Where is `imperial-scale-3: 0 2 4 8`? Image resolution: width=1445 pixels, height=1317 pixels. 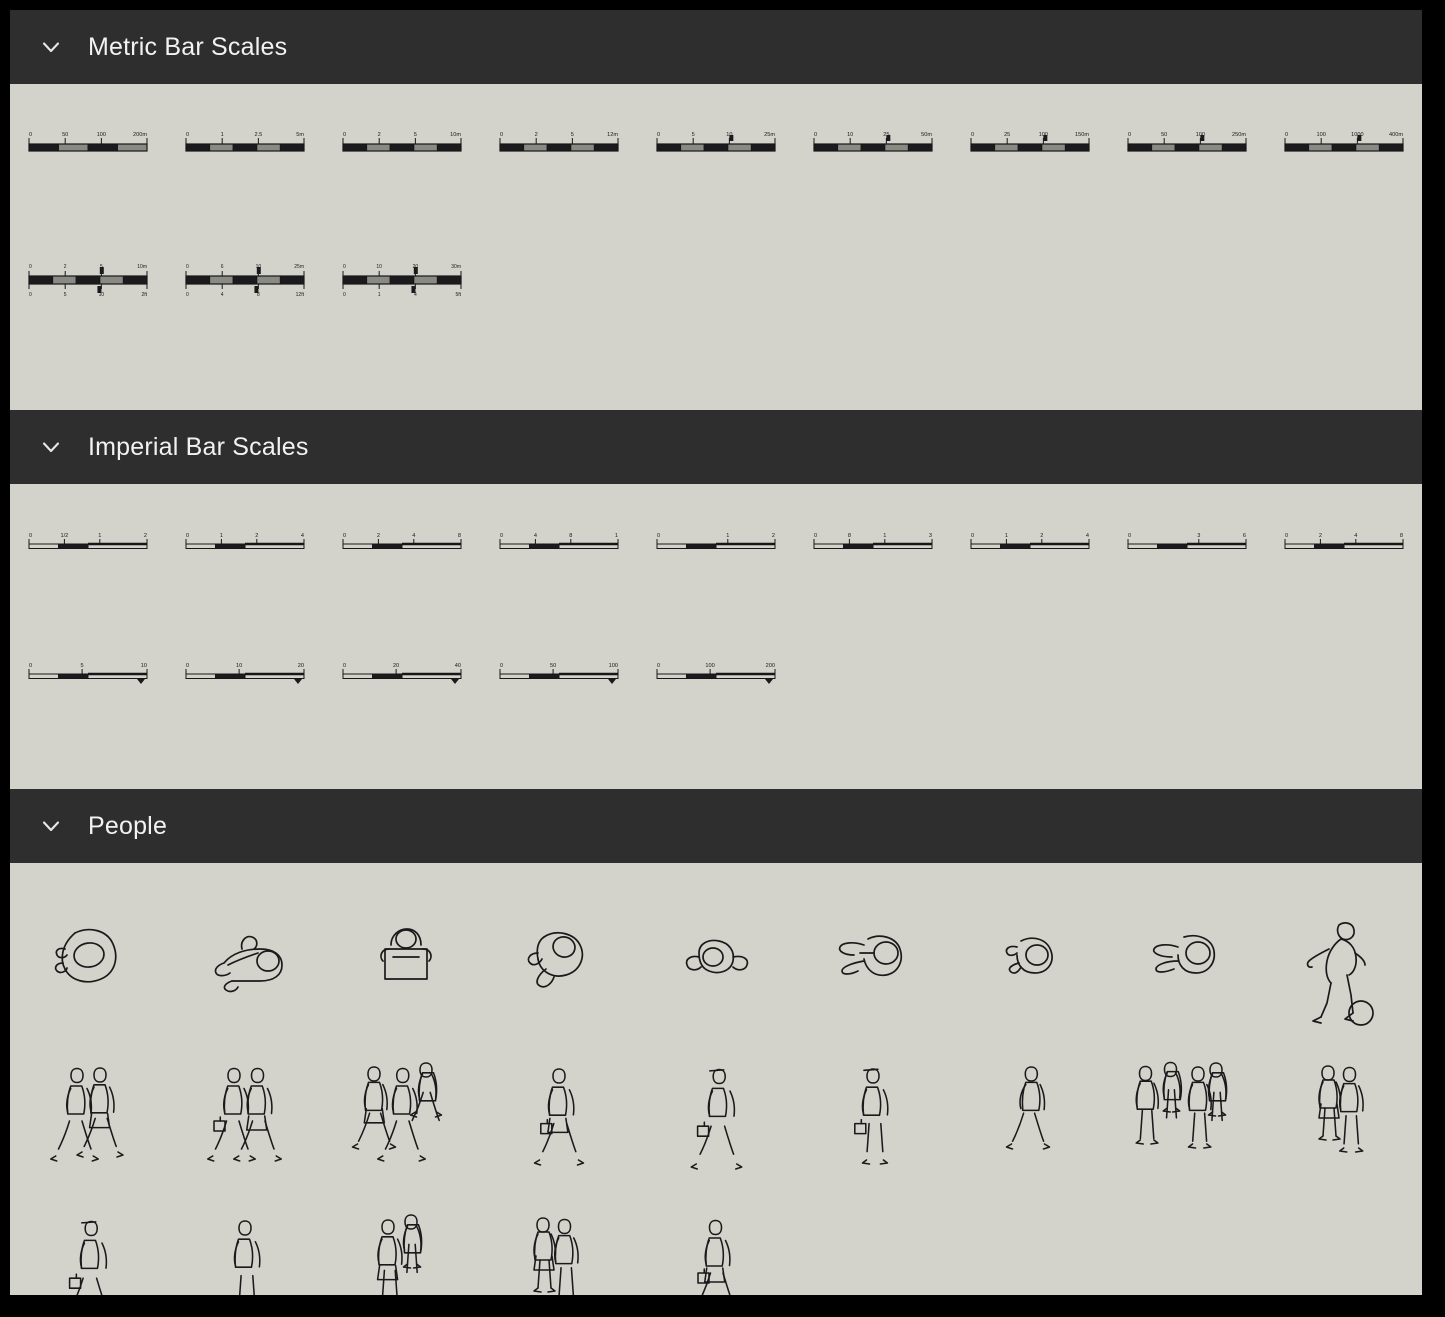
imperial-scale-3: 0 2 4 8 is located at coordinates (402, 554).